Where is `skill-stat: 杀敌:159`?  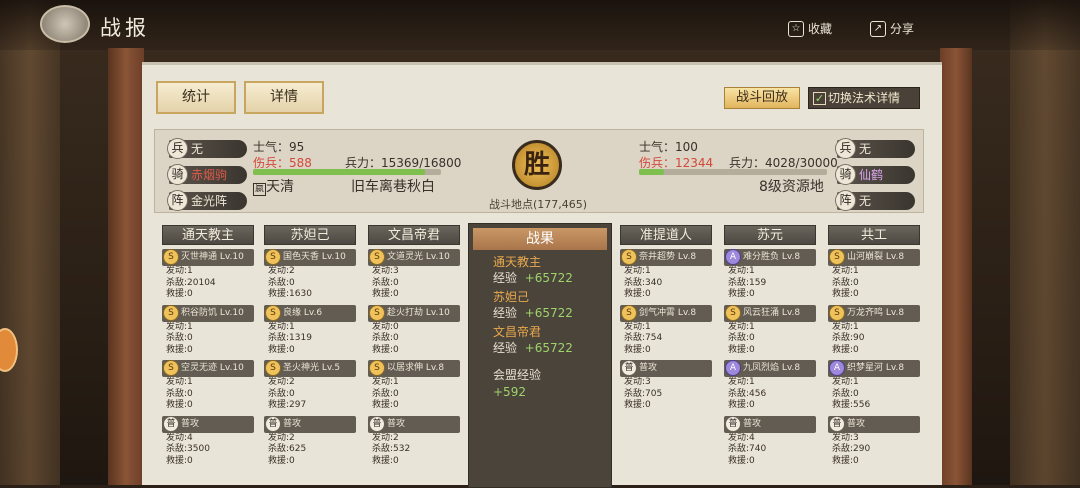
skill-stat: 杀敌:159 is located at coordinates (747, 282).